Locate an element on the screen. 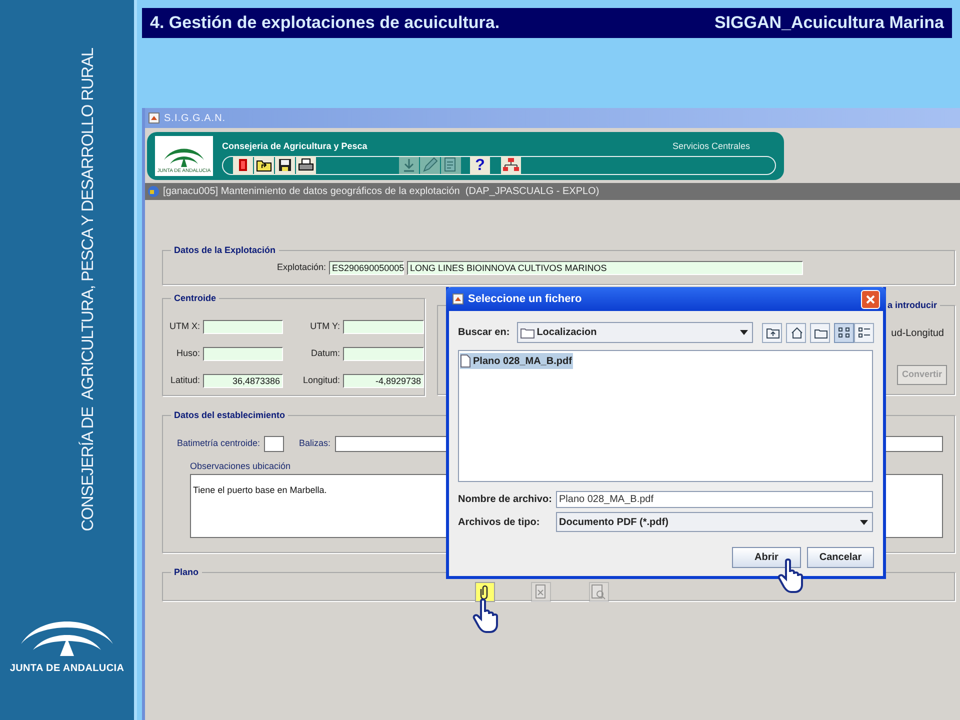  open-button: Abrir is located at coordinates (766, 557).